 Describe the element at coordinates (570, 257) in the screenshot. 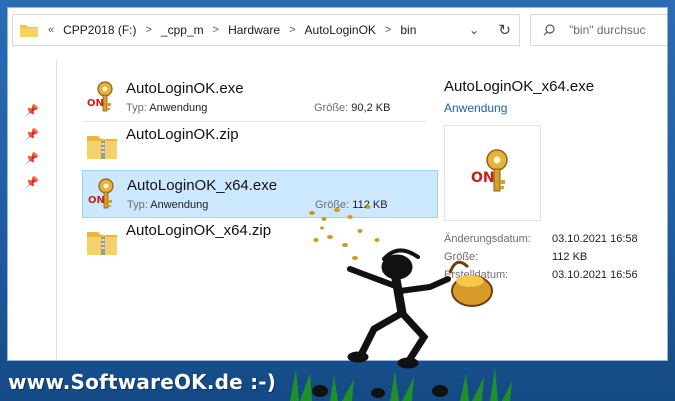

I see `detail-value-size: 112 KB` at that location.